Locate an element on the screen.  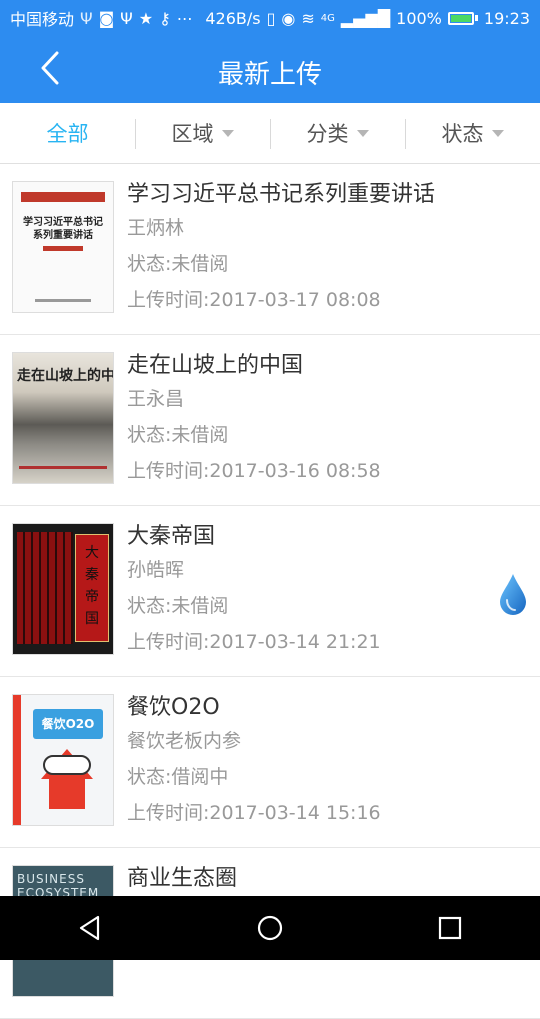
system-nav-bar is located at coordinates (270, 928).